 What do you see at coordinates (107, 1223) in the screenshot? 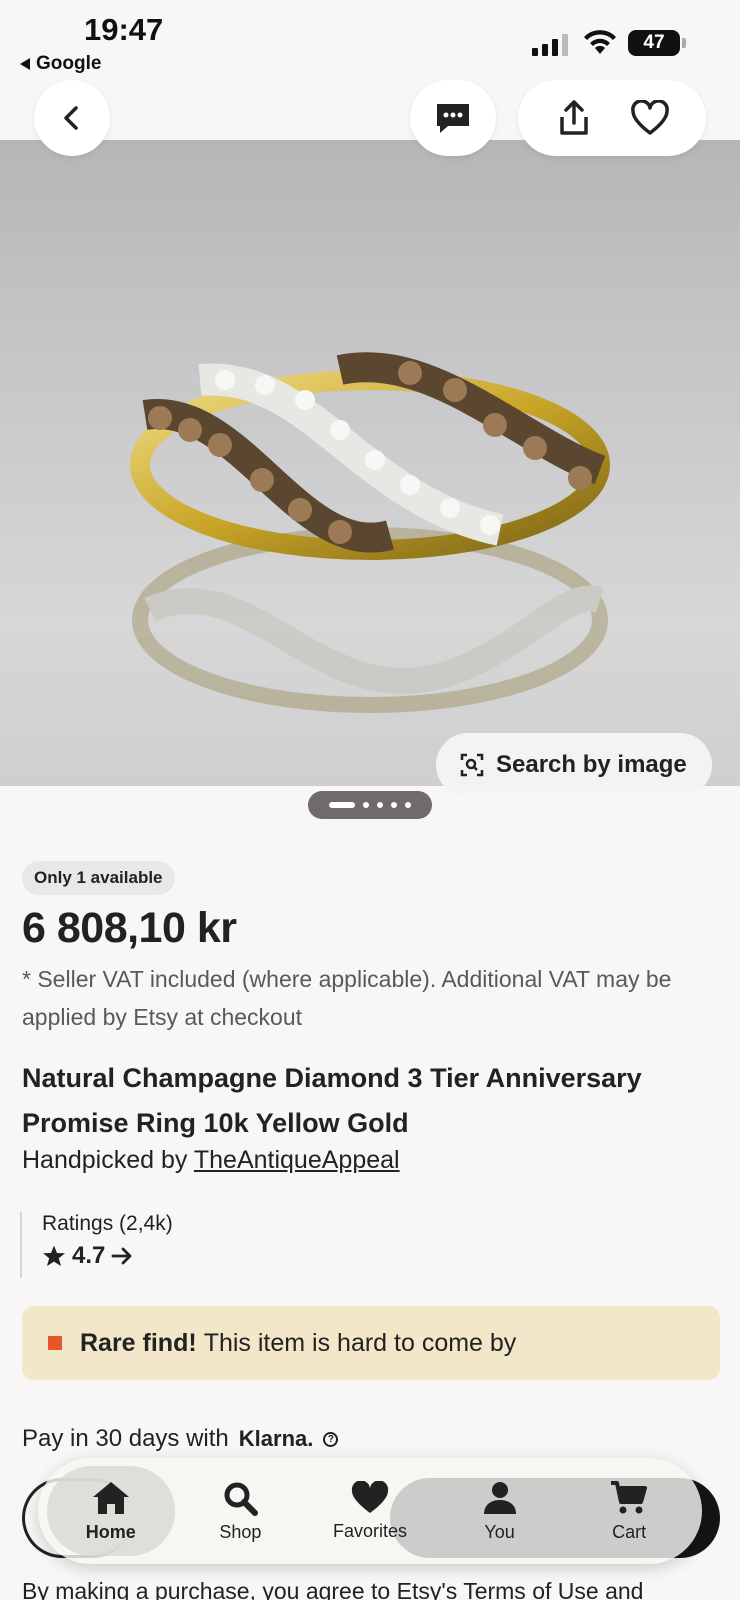
I see `ratings-label: Ratings (2,4k)` at bounding box center [107, 1223].